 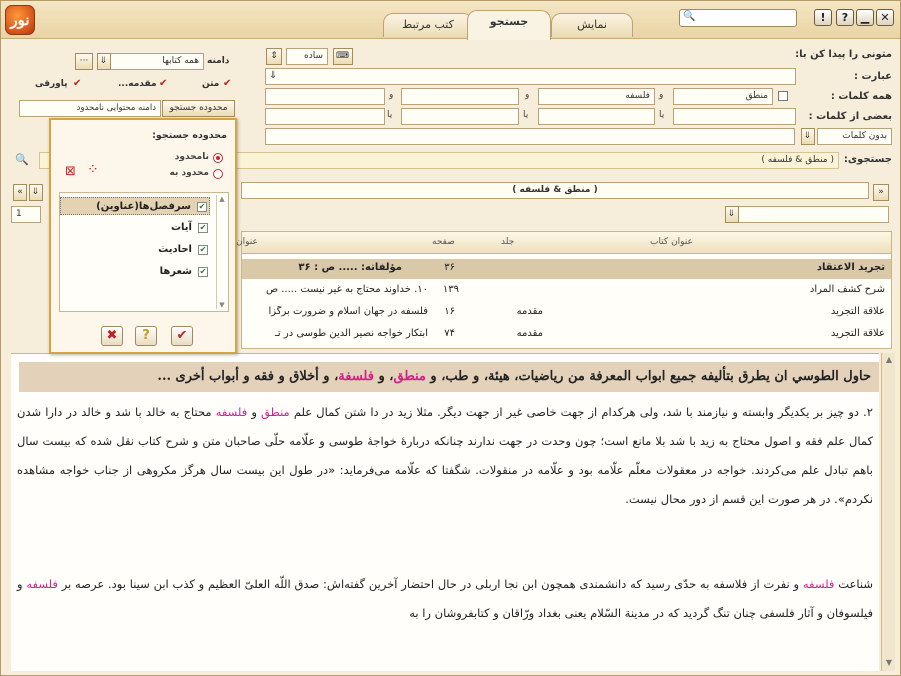 I want to click on or-label-1: یا, so click(x=662, y=115).